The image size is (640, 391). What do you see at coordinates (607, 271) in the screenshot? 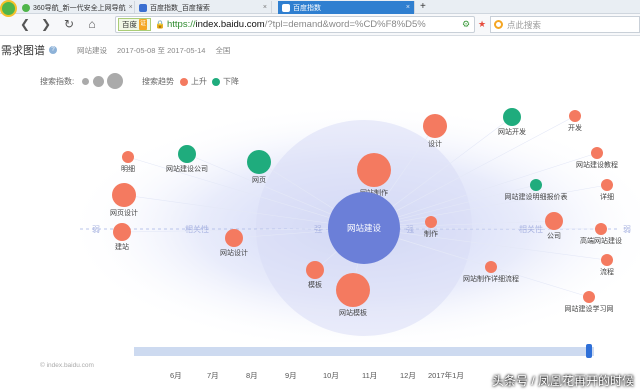
I see `graph-node-label: 流程` at bounding box center [607, 271].